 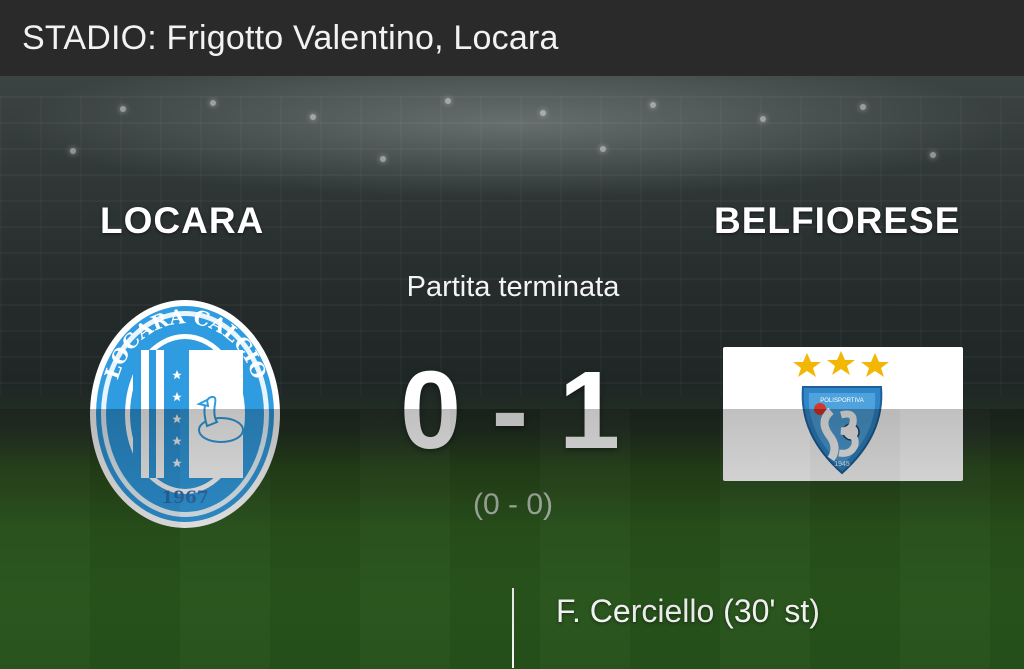 I want to click on svg-text: 1945, so click(x=842, y=464).